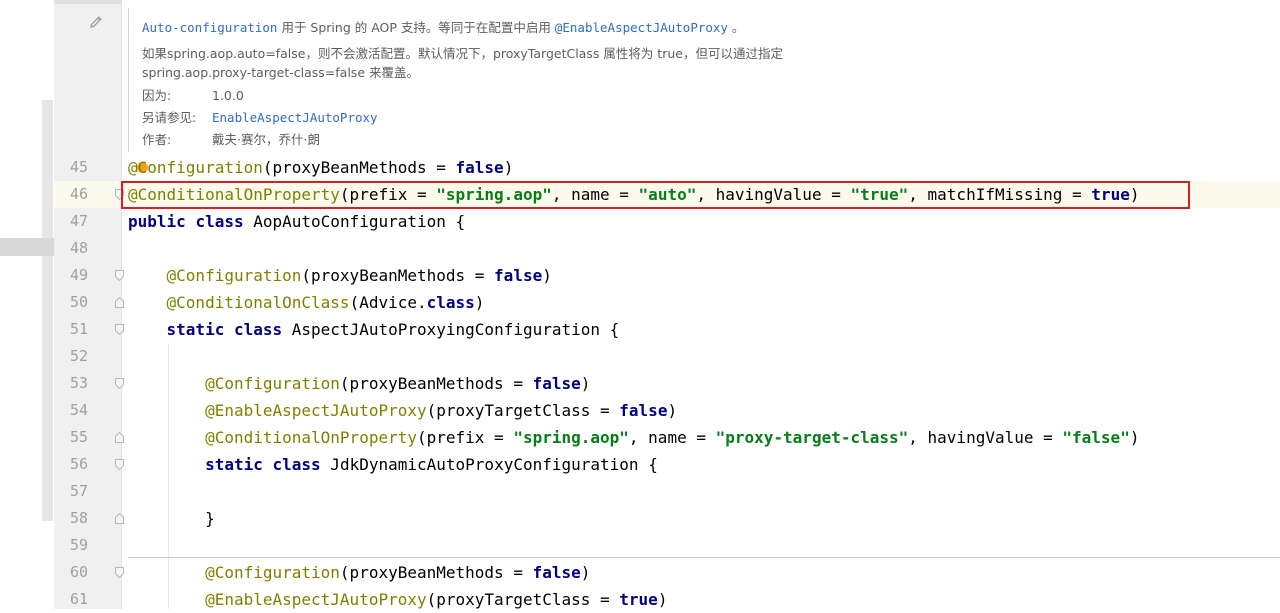 Image resolution: width=1280 pixels, height=613 pixels. What do you see at coordinates (667, 221) in the screenshot?
I see `code-line: 47 public class AopAutoConfiguration {` at bounding box center [667, 221].